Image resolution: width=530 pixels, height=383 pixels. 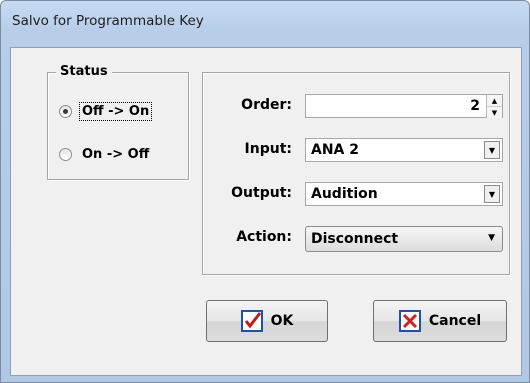 What do you see at coordinates (404, 150) in the screenshot?
I see `input-select: ANA 2 ▼` at bounding box center [404, 150].